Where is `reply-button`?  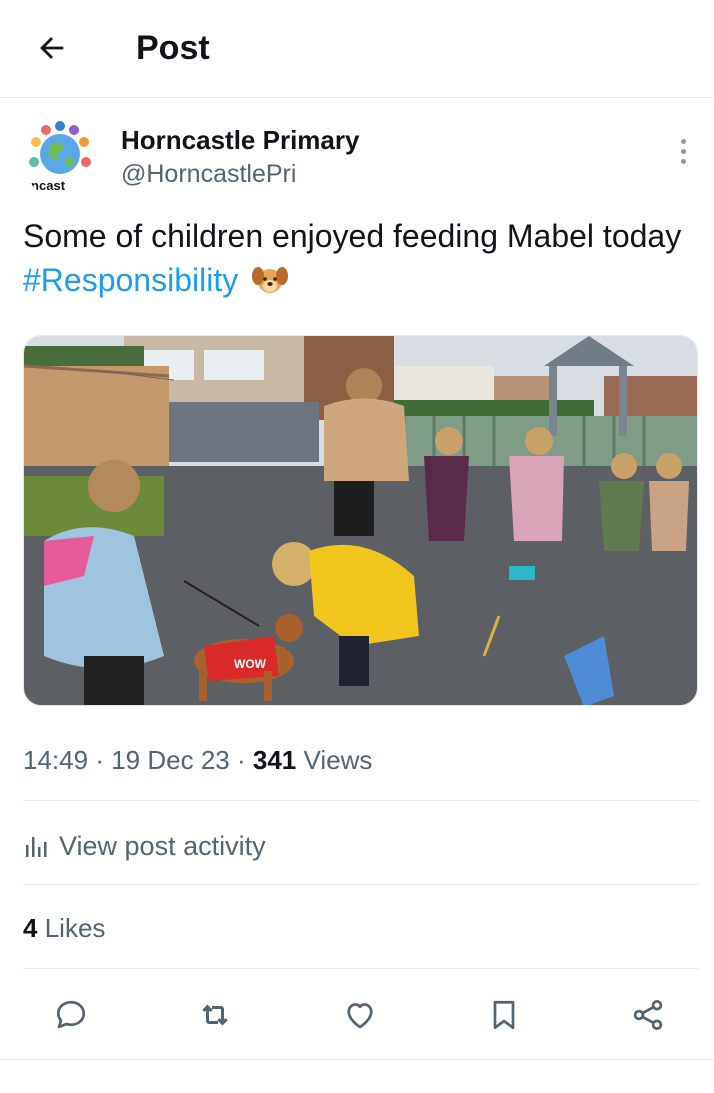
reply-button is located at coordinates (71, 1015).